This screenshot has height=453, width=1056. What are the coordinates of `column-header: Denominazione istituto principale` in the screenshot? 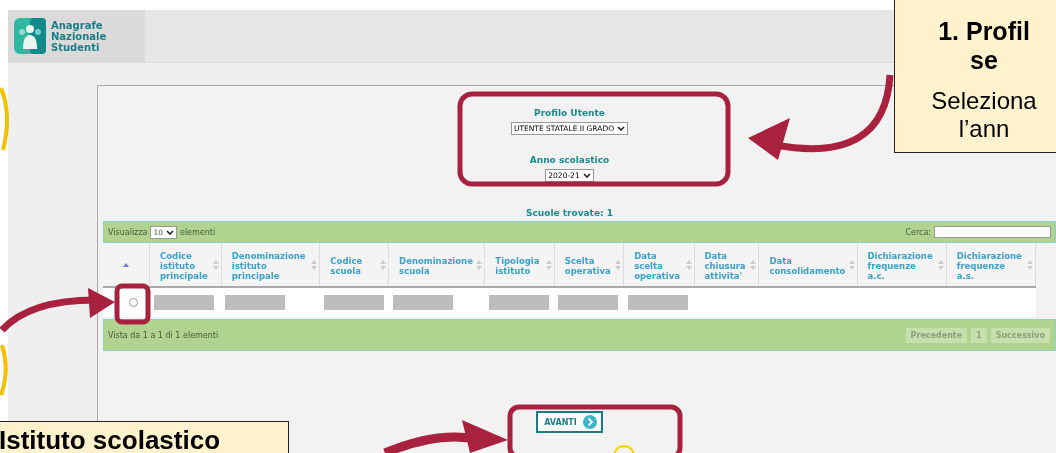 It's located at (270, 265).